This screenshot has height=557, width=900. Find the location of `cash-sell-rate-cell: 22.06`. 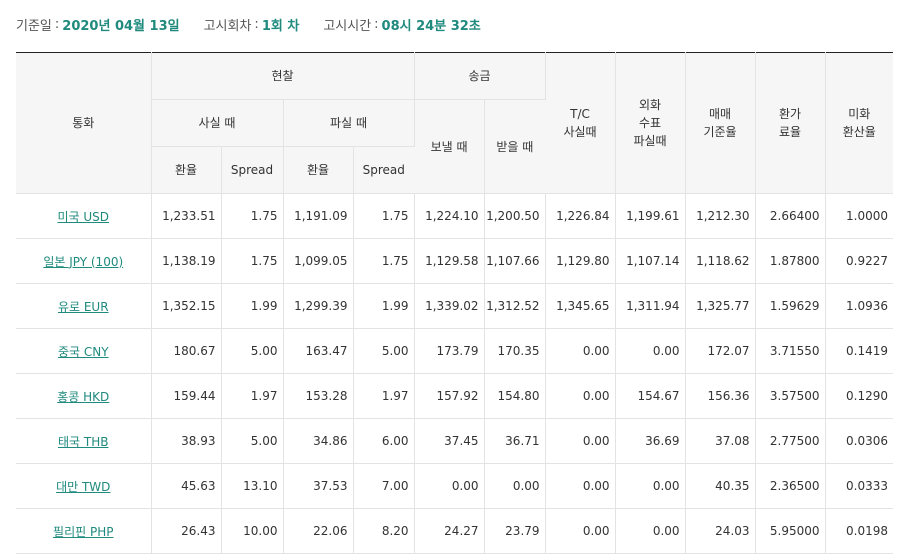

cash-sell-rate-cell: 22.06 is located at coordinates (318, 531).